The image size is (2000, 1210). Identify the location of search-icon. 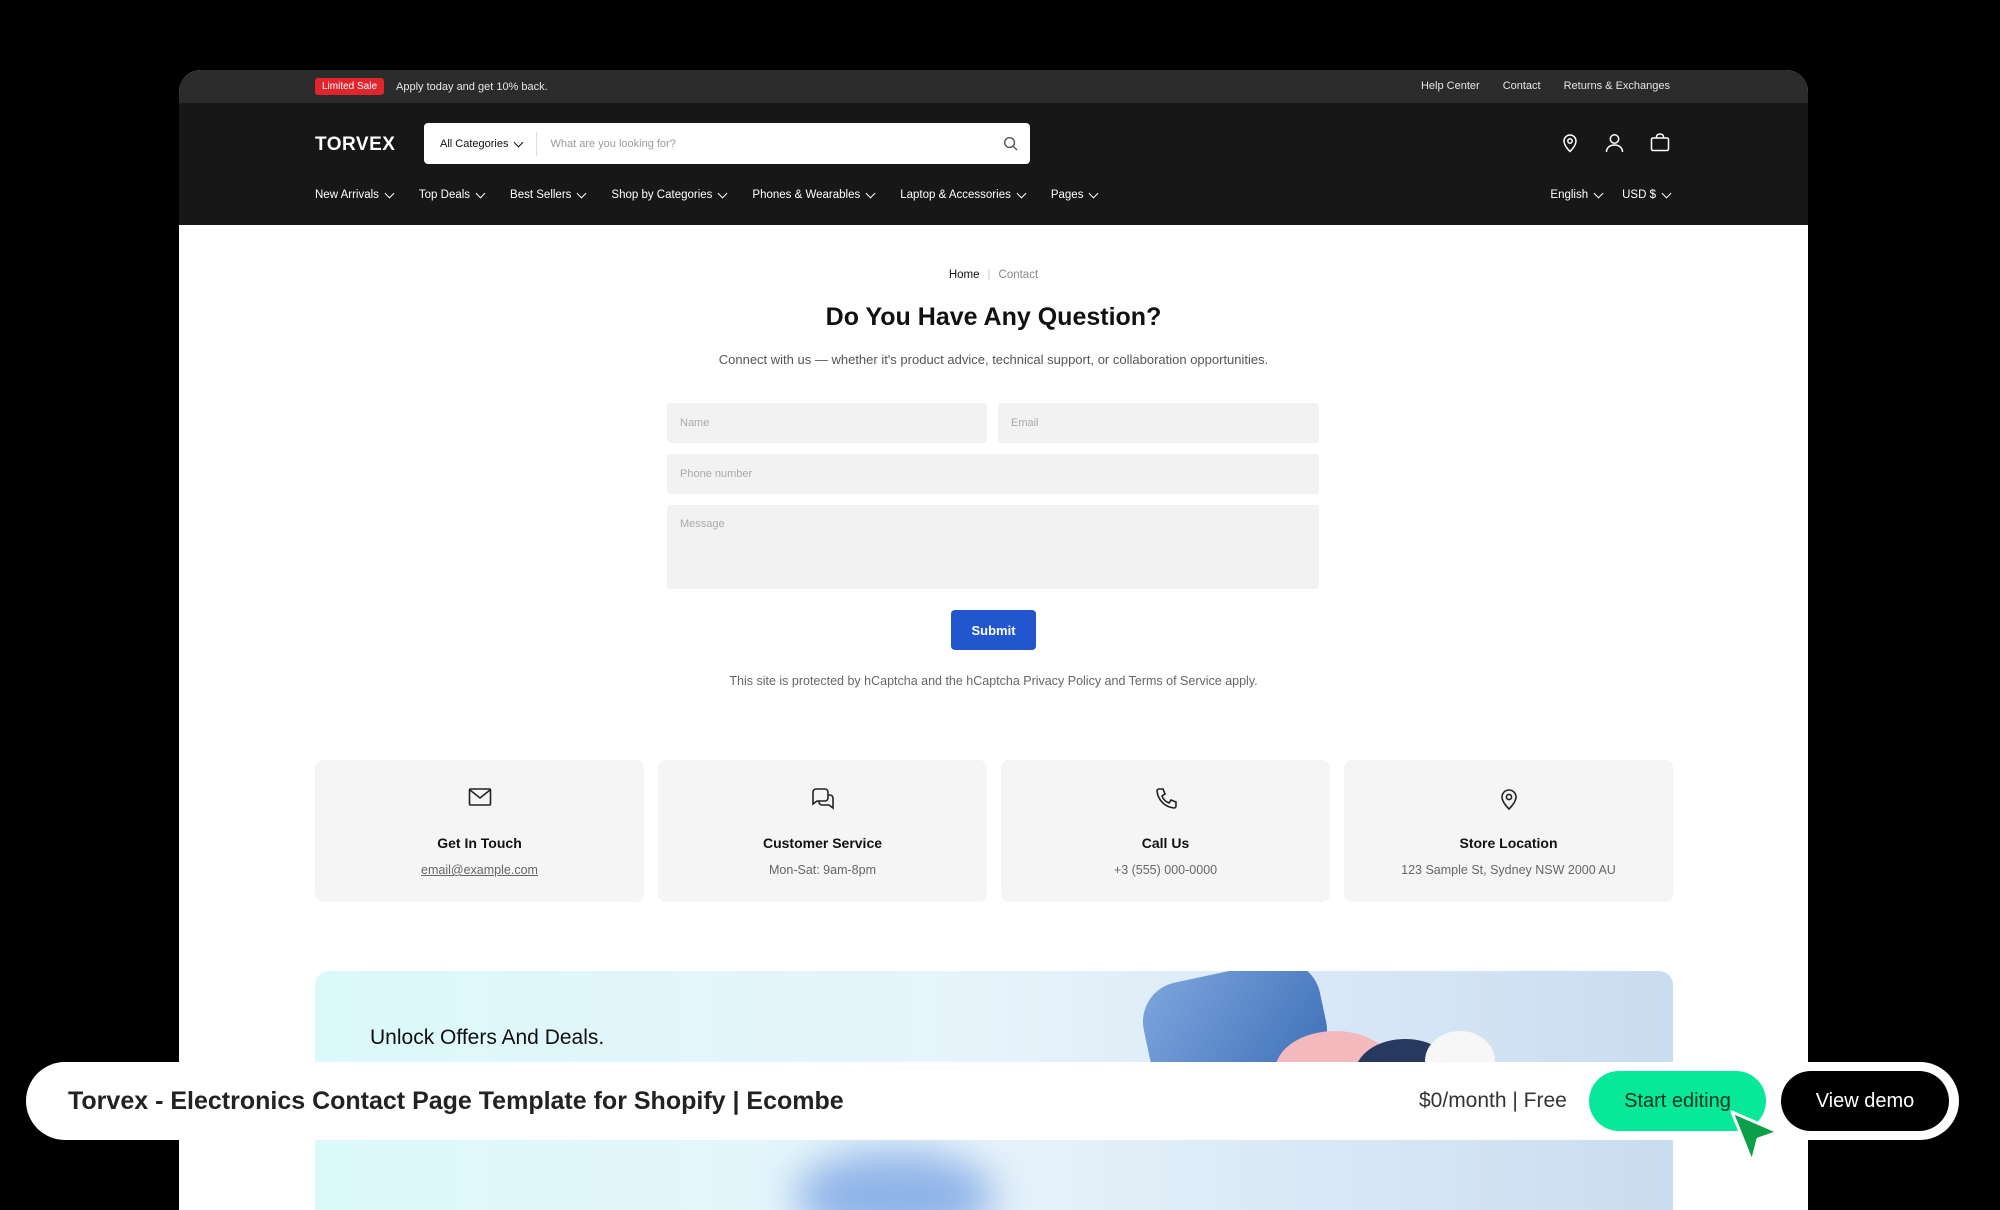
(1010, 143).